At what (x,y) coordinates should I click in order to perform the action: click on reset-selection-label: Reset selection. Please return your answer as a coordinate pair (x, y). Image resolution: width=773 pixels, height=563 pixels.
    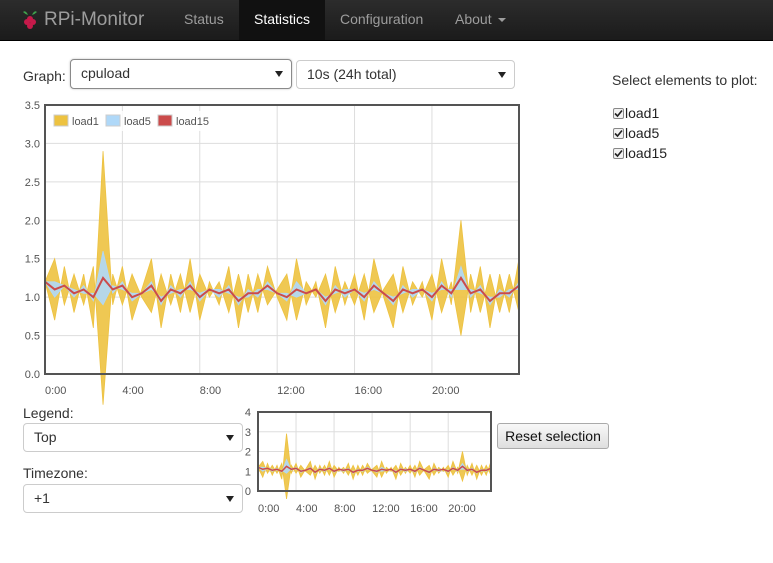
    Looking at the image, I should click on (553, 436).